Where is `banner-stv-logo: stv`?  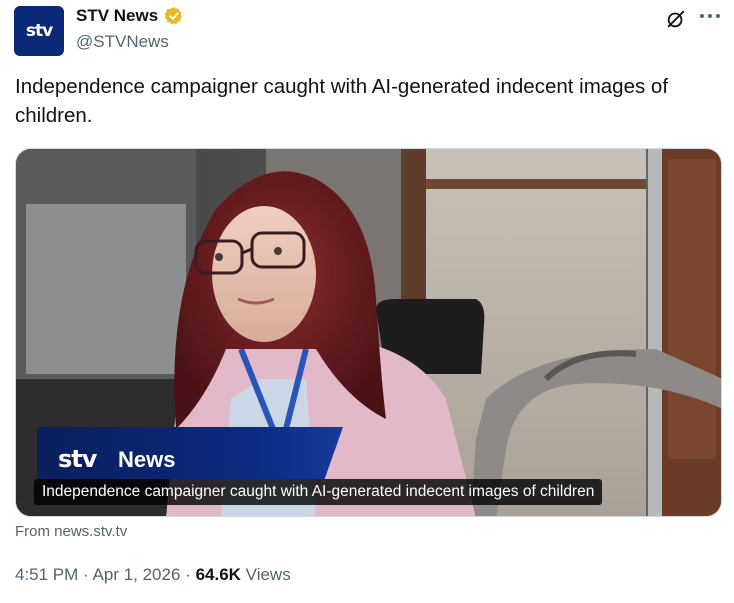
banner-stv-logo: stv is located at coordinates (77, 459).